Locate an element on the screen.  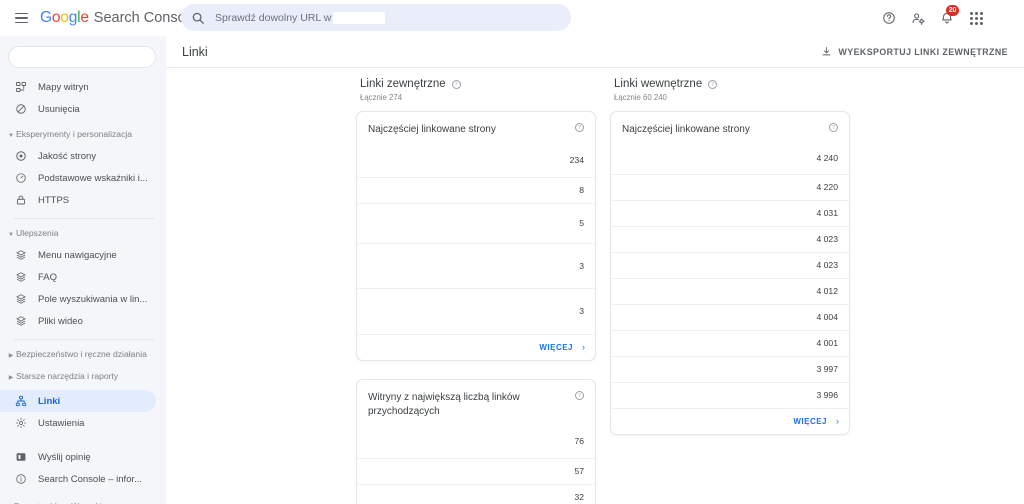
sidebar-item-links: Linki is located at coordinates (78, 401).